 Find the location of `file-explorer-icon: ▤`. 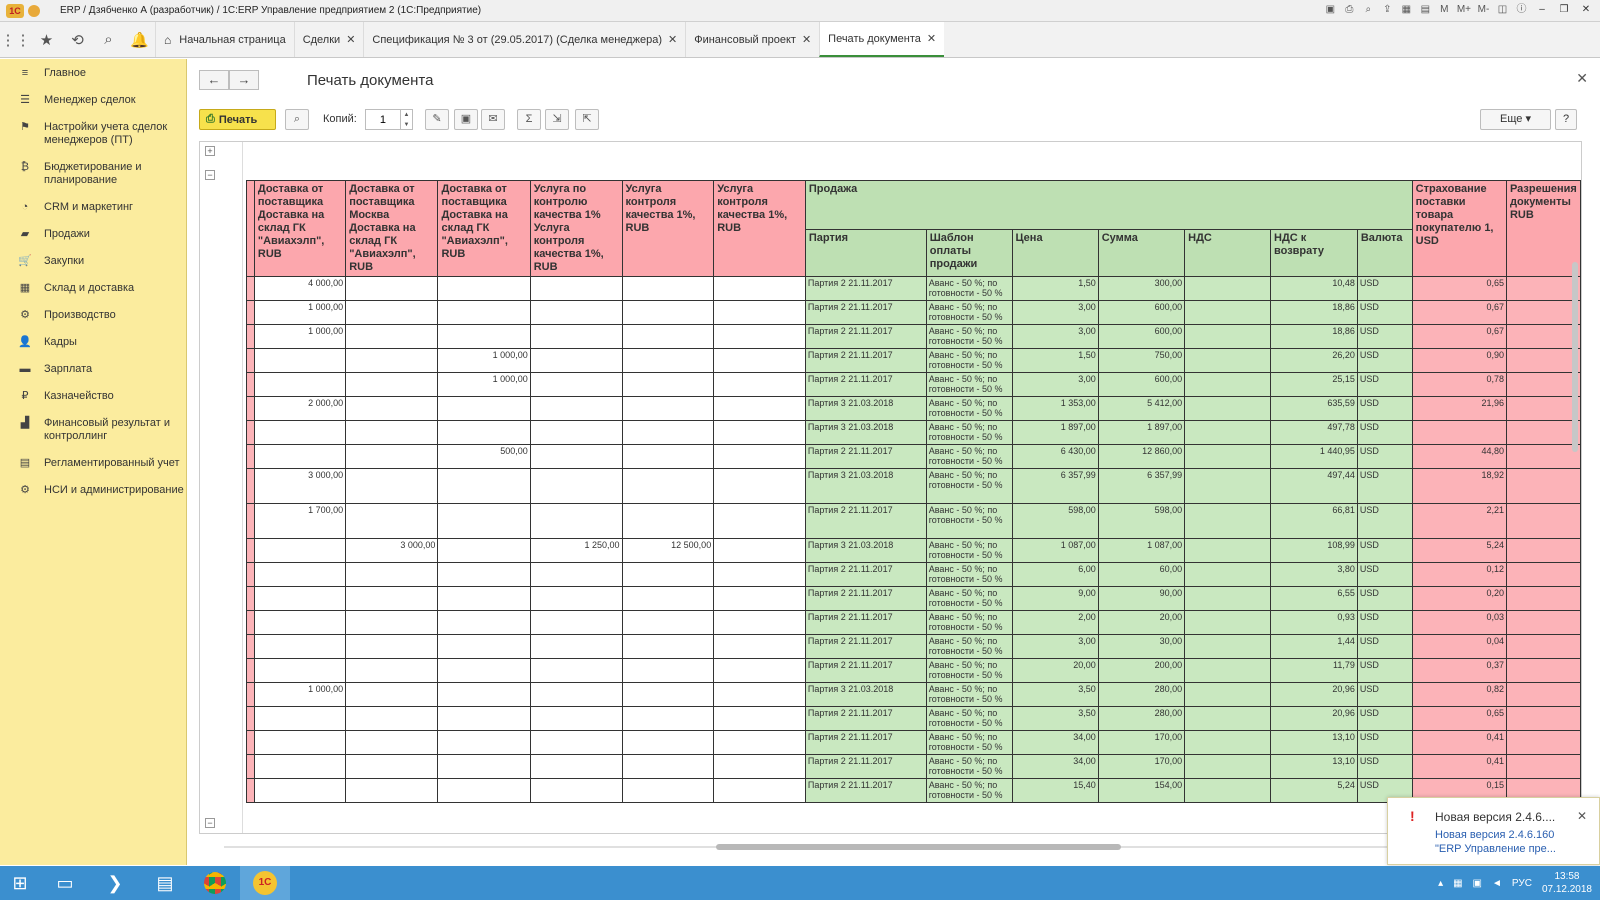

file-explorer-icon: ▤ is located at coordinates (165, 883).